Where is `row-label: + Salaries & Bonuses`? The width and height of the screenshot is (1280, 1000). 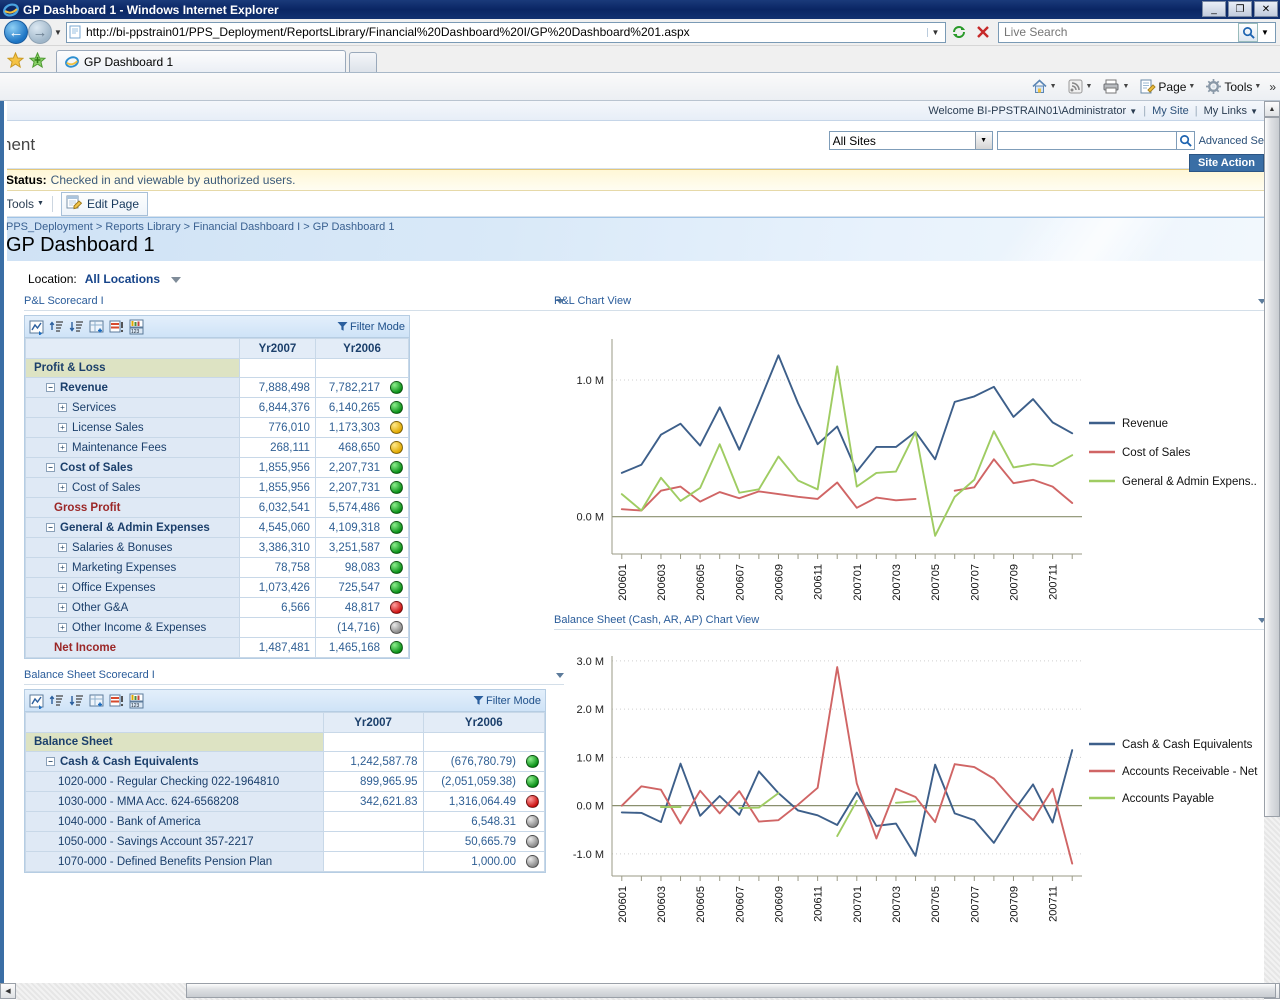 row-label: + Salaries & Bonuses is located at coordinates (132, 547).